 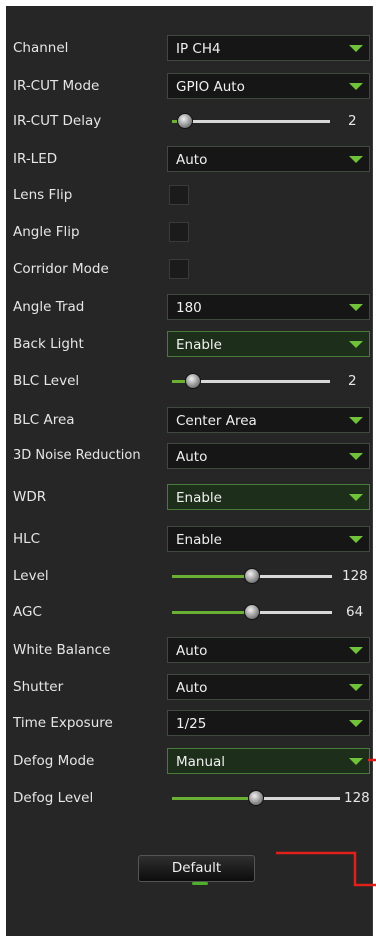 I want to click on row-white-balance: White Balance Auto, so click(x=189, y=650).